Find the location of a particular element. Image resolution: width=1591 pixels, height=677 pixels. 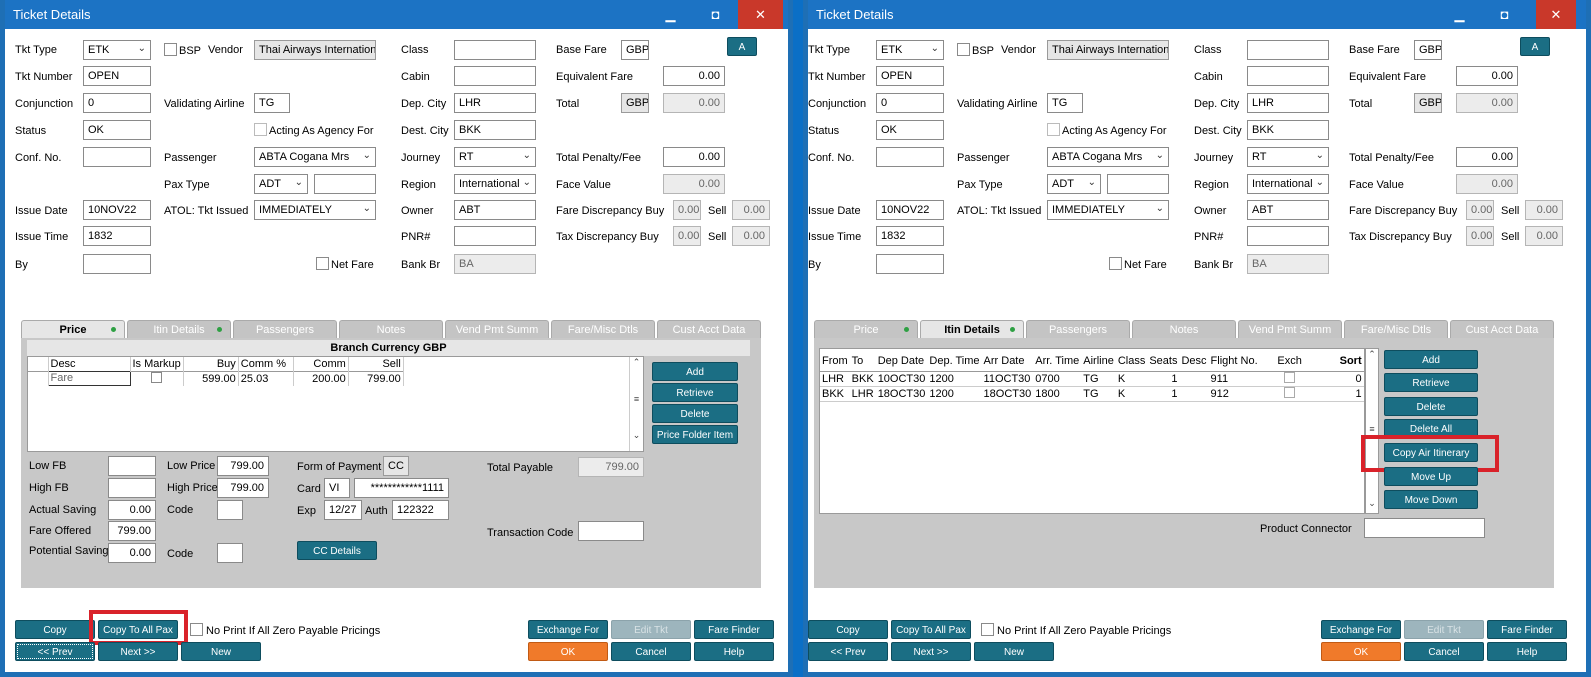

cell-desc is located at coordinates (1193, 393).